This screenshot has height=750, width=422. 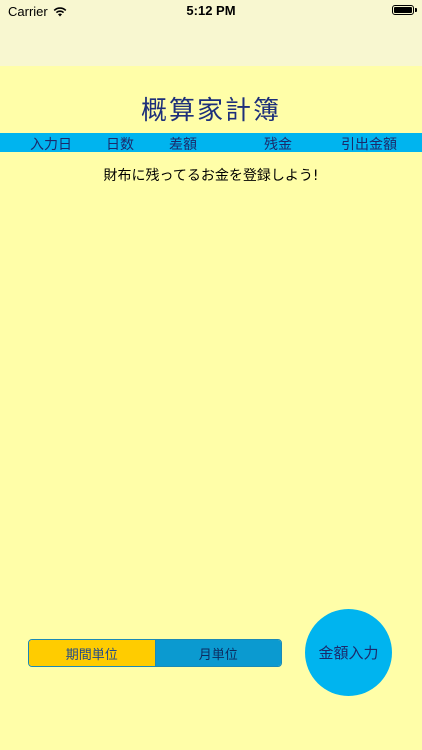 I want to click on status-time: 5:12 PM, so click(x=211, y=10).